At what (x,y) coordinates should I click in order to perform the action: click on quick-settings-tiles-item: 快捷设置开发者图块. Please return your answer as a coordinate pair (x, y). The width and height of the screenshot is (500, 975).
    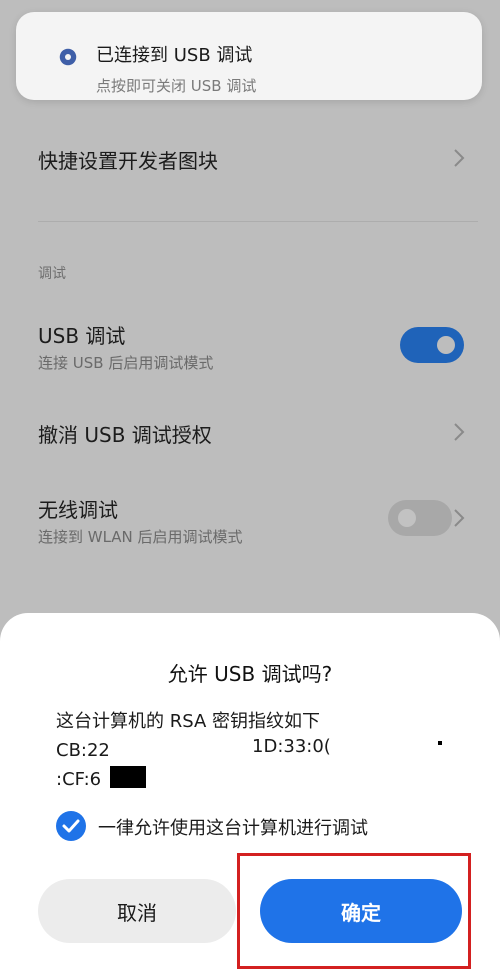
    Looking at the image, I should click on (128, 159).